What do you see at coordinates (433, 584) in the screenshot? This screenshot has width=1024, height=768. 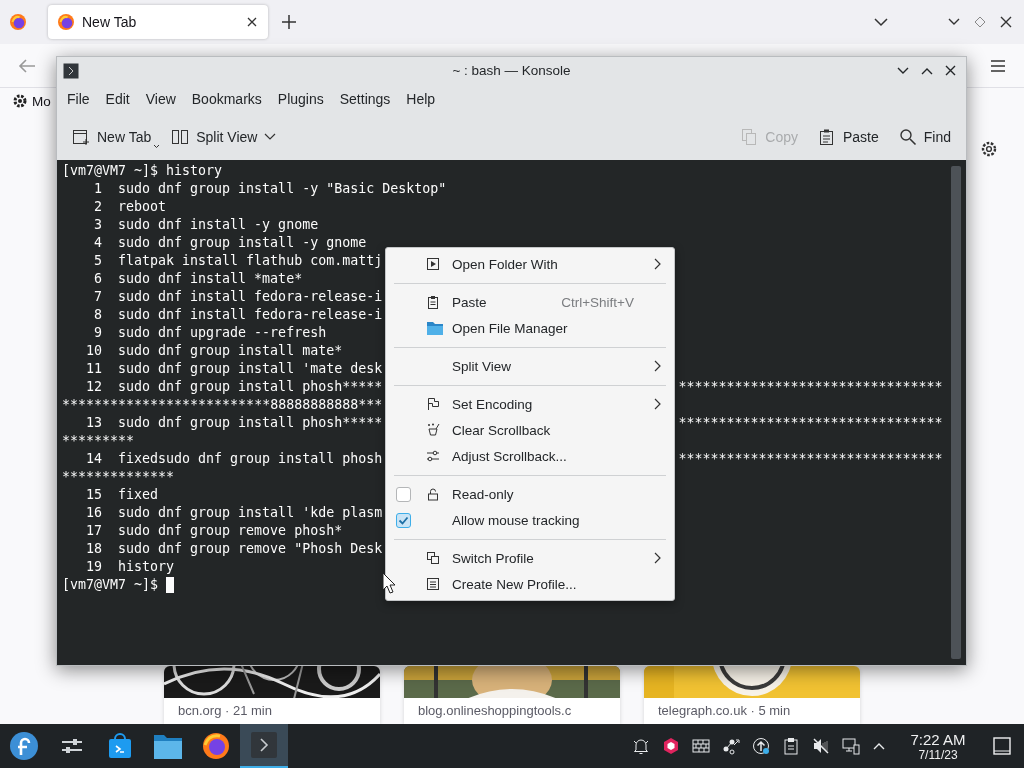 I see `form-icon` at bounding box center [433, 584].